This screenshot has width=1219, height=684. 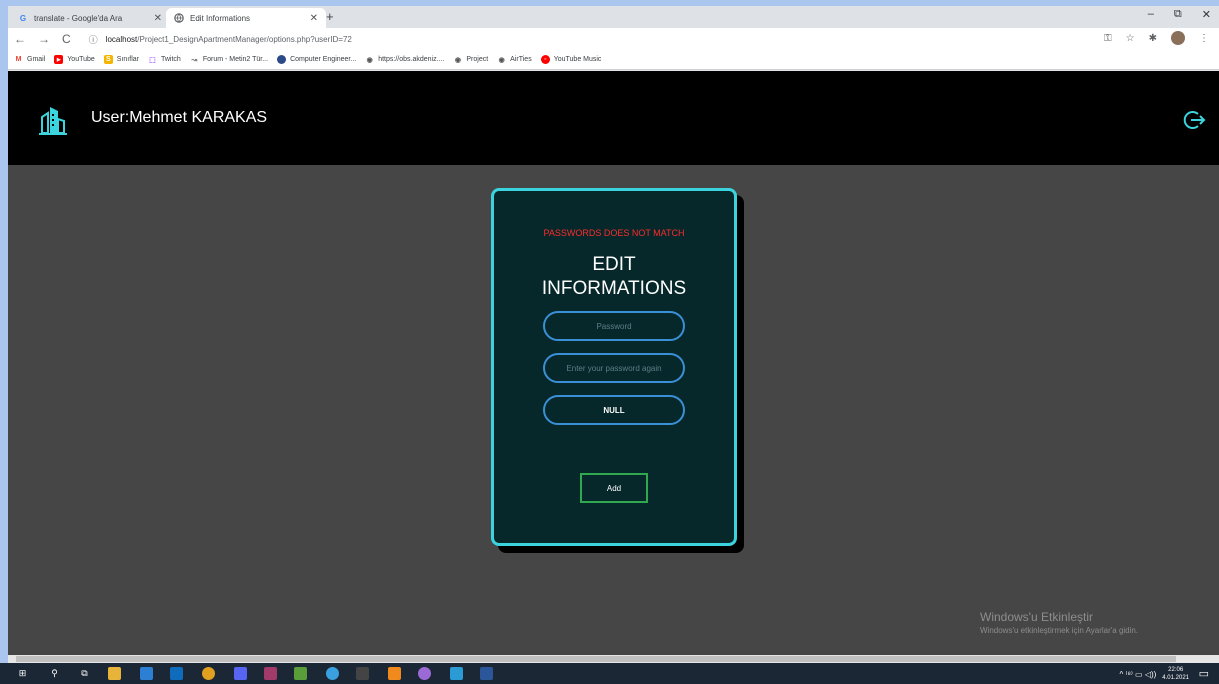 I want to click on extensions-icon: ✱, so click(x=1153, y=38).